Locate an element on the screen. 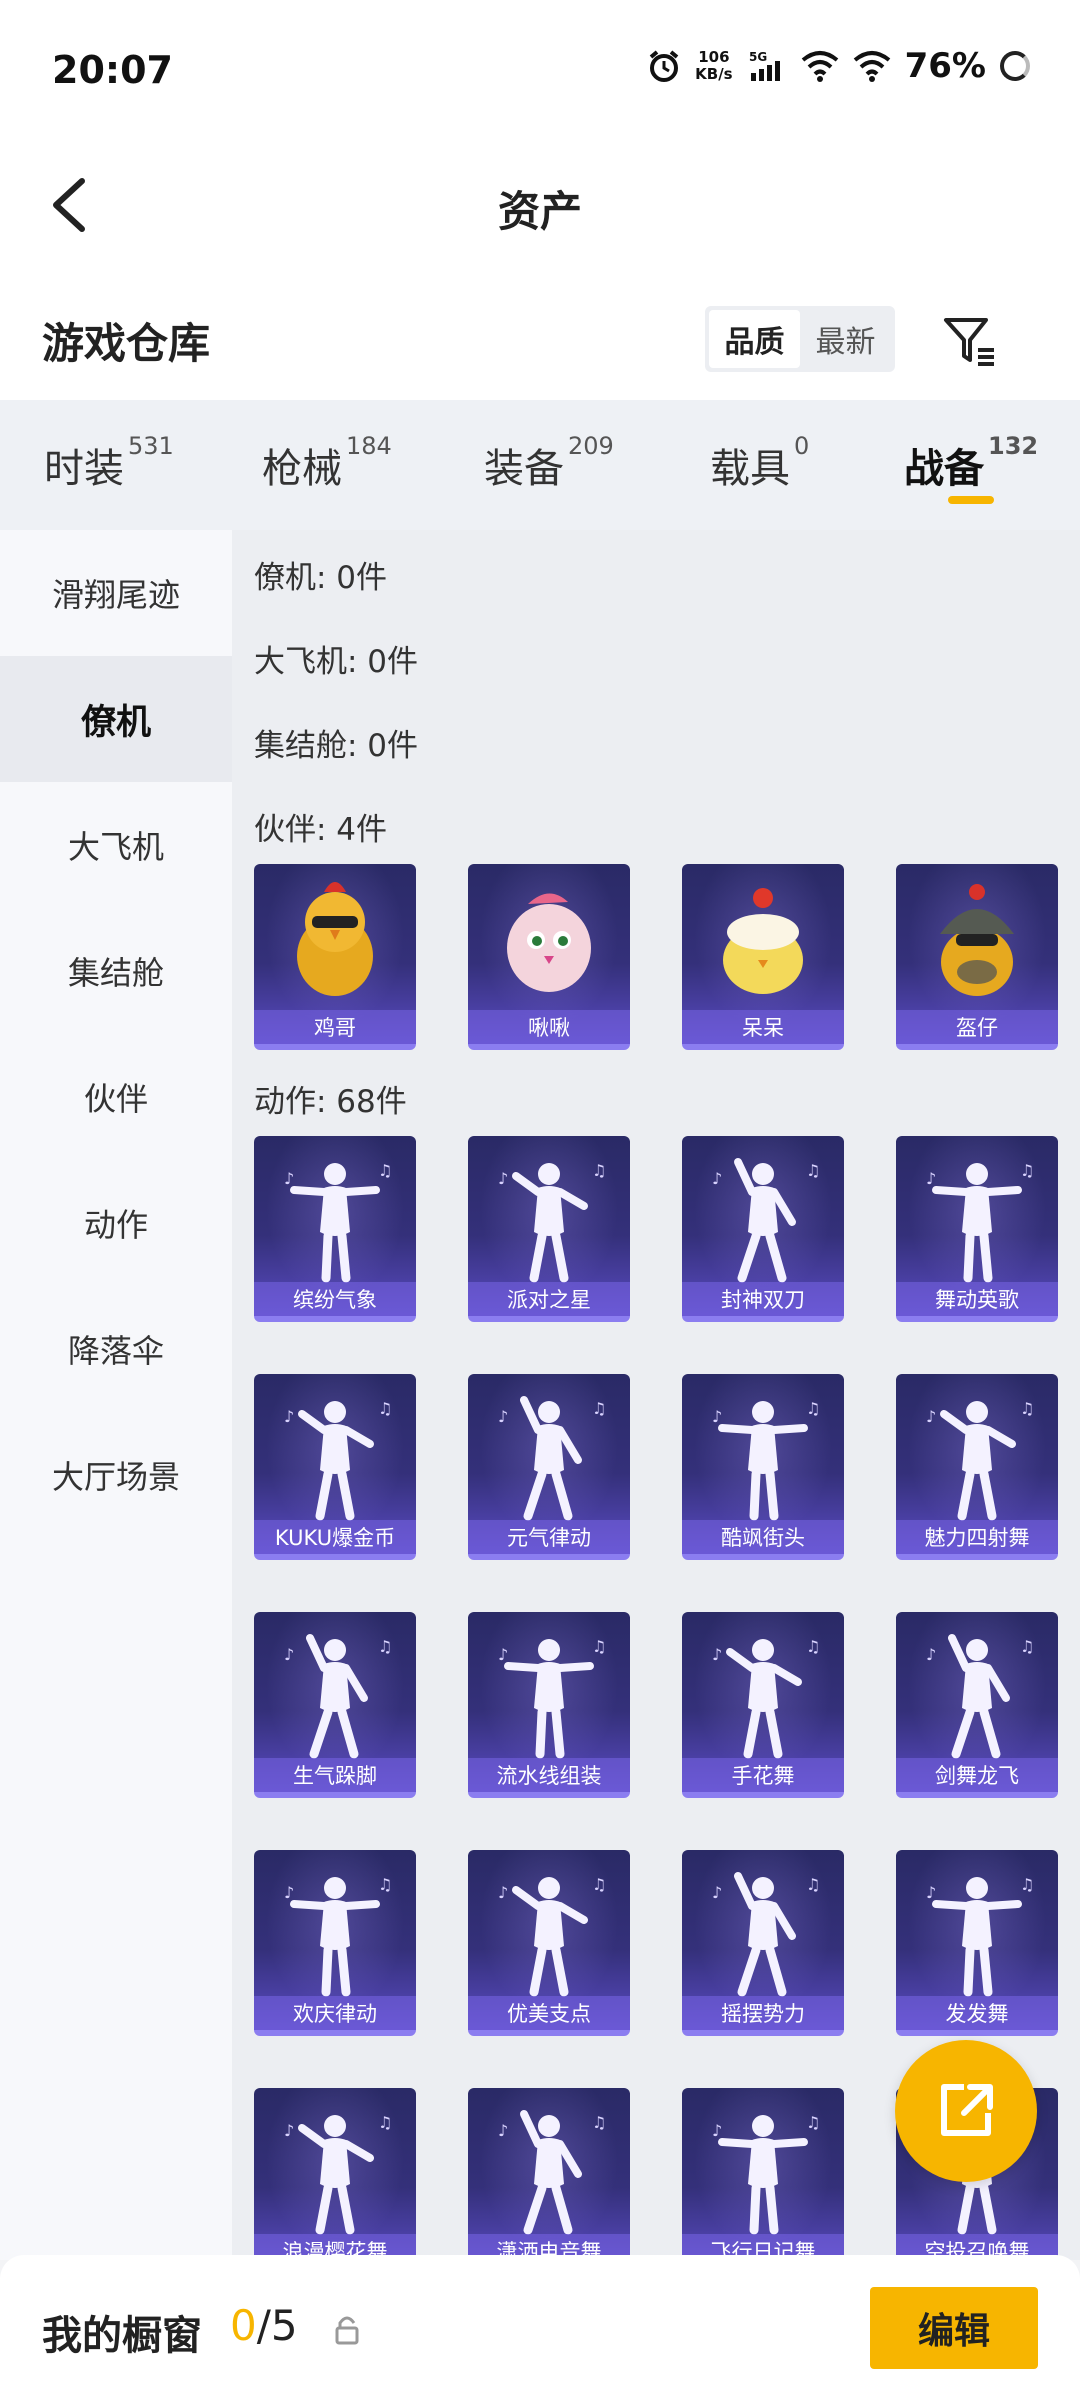 The image size is (1080, 2400). section-pod: 集结舱: 0件 is located at coordinates (336, 746).